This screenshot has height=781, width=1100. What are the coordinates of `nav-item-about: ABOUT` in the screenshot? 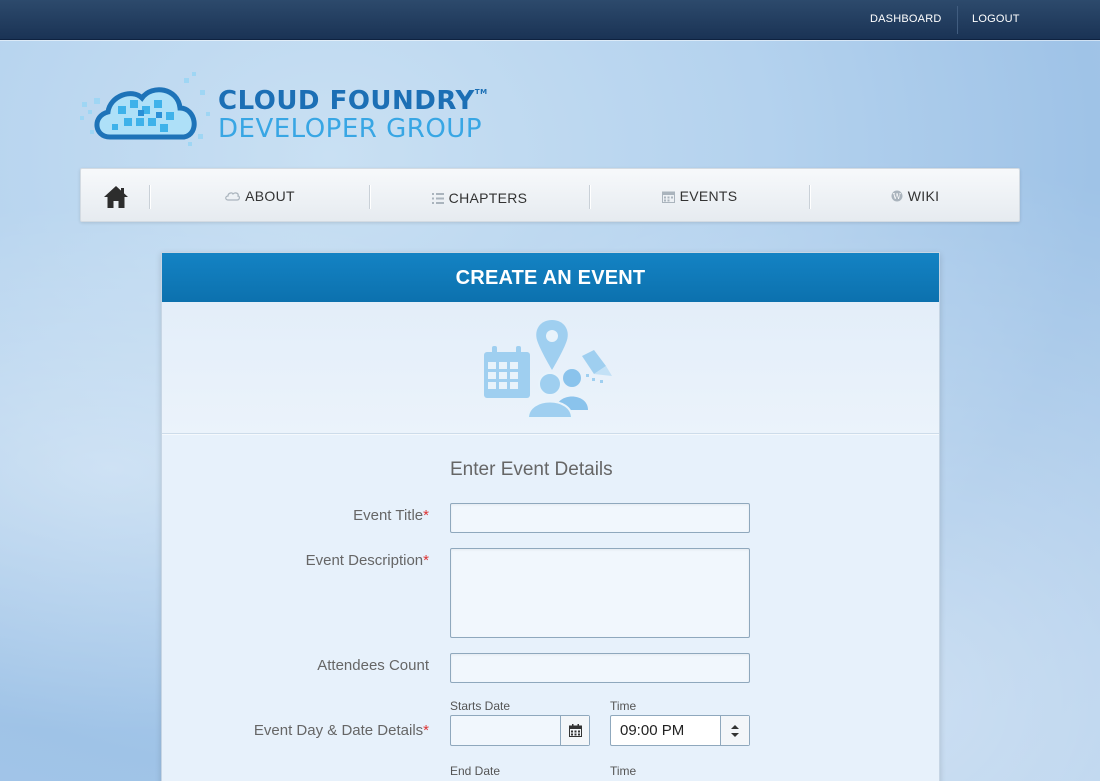 It's located at (259, 196).